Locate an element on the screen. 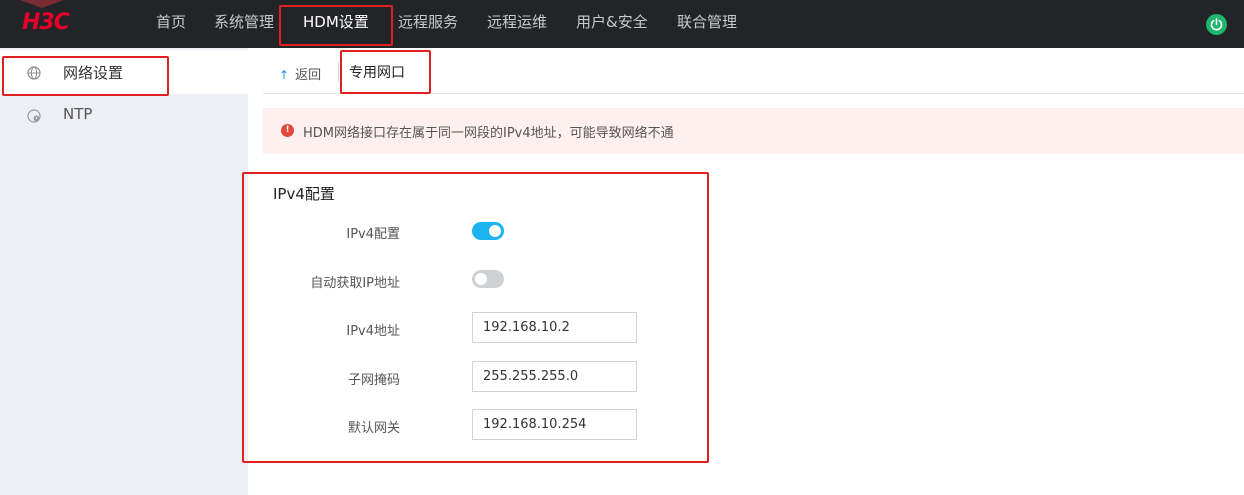 Image resolution: width=1244 pixels, height=495 pixels. netmask-label: 子网掩码 is located at coordinates (373, 380).